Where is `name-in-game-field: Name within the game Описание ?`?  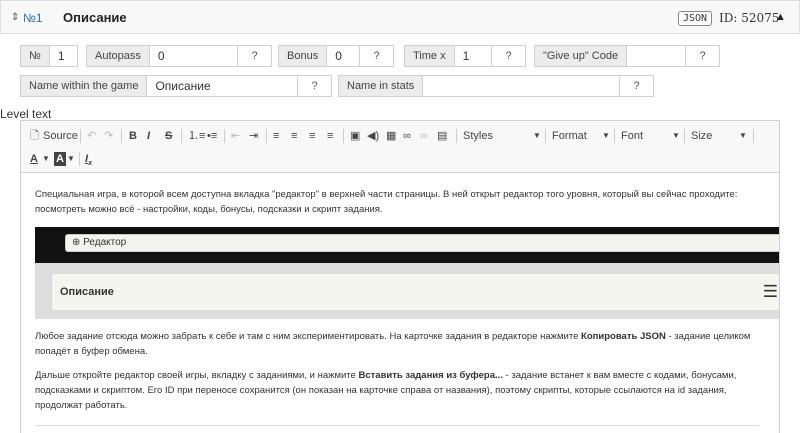 name-in-game-field: Name within the game Описание ? is located at coordinates (176, 86).